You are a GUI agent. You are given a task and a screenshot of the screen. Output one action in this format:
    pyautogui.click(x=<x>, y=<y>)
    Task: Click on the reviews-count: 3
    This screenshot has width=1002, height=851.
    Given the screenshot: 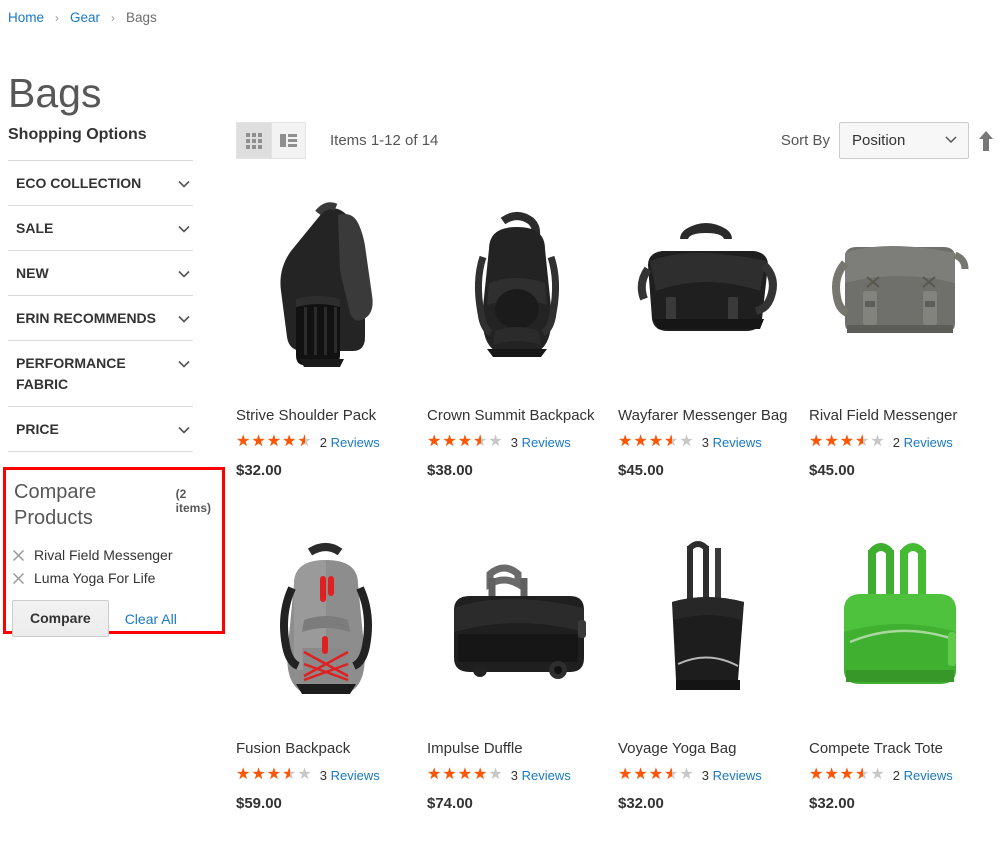 What is the action you would take?
    pyautogui.click(x=705, y=775)
    